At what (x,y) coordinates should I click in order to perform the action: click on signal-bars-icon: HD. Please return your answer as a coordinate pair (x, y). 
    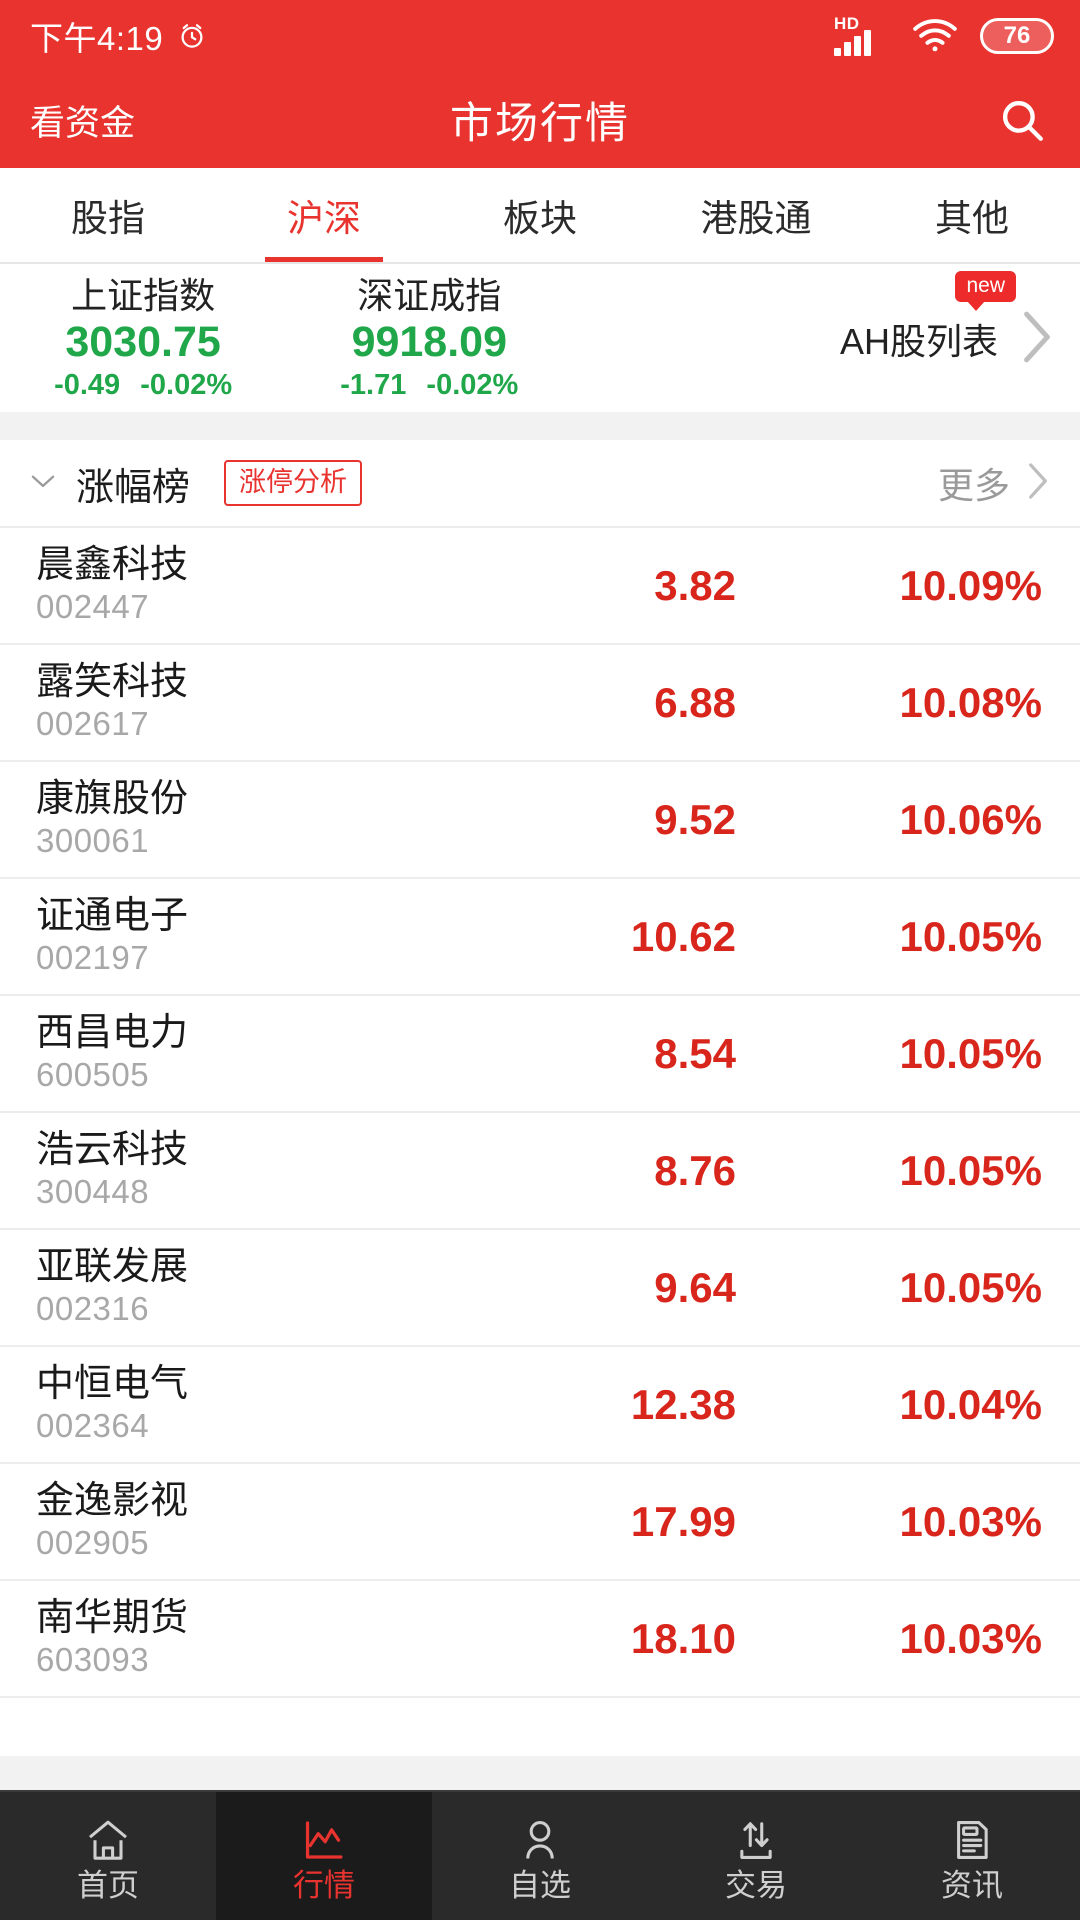
    Looking at the image, I should click on (862, 35).